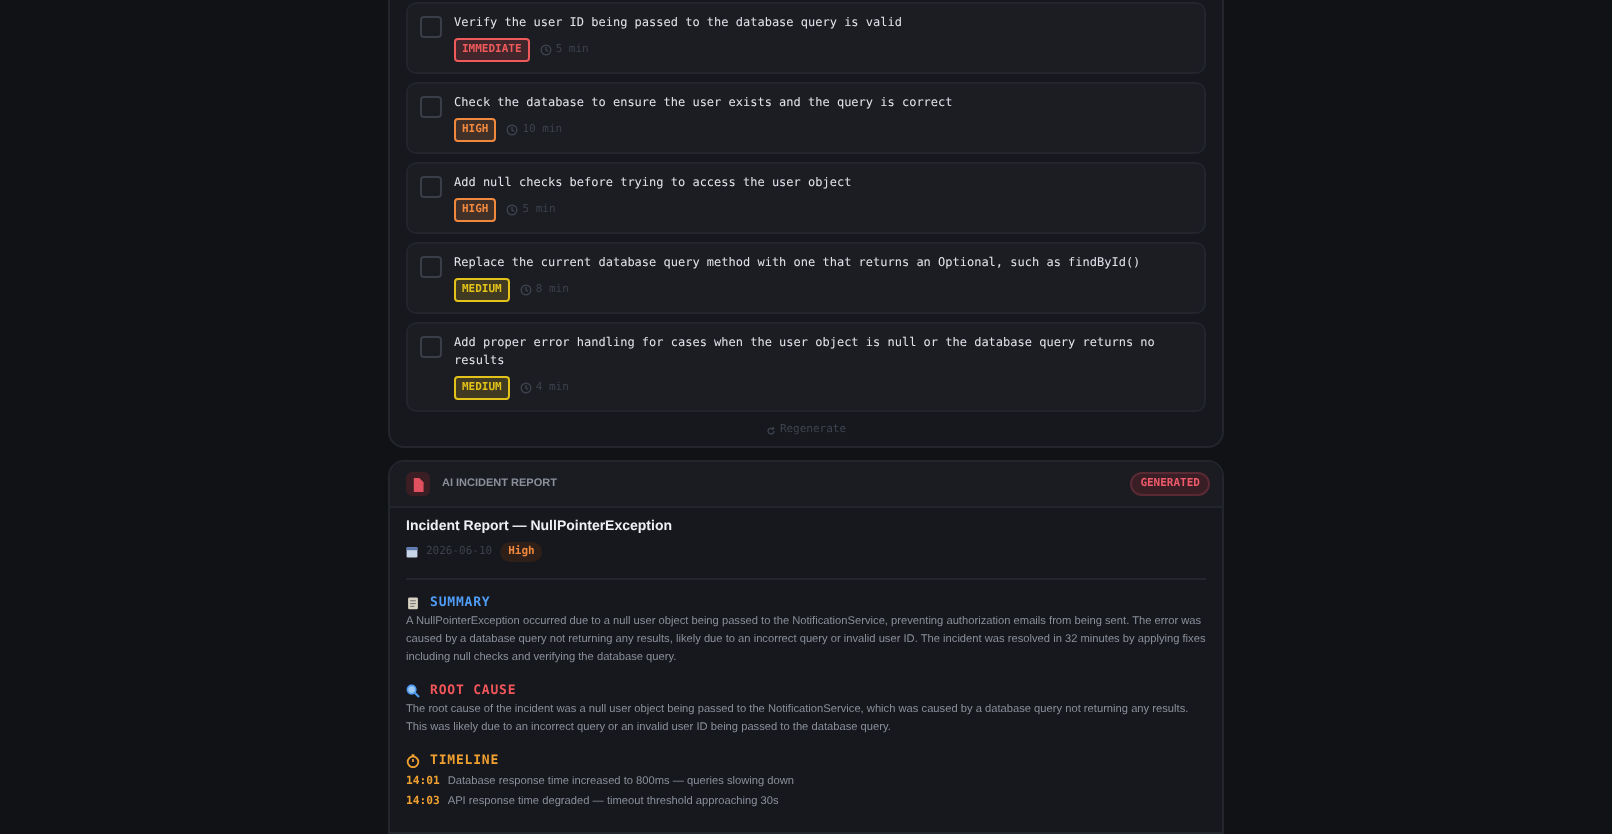  Describe the element at coordinates (413, 760) in the screenshot. I see `stopwatch-icon` at that location.